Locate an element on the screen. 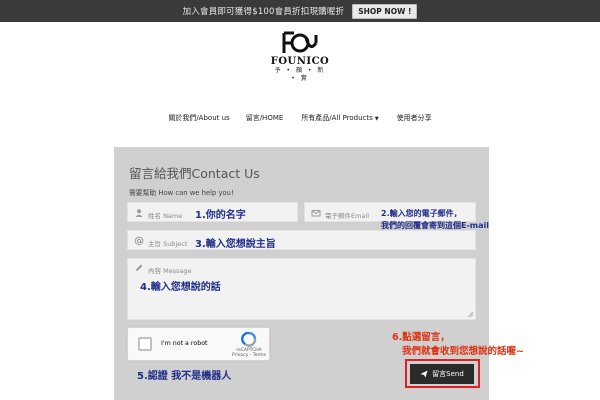 The width and height of the screenshot is (600, 400). envelope-icon is located at coordinates (316, 213).